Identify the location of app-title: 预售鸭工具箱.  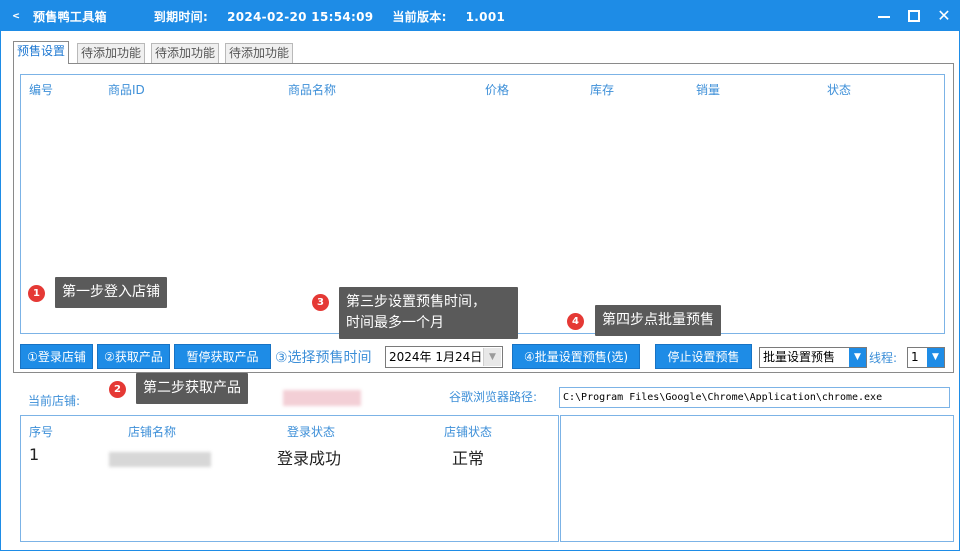
(70, 17).